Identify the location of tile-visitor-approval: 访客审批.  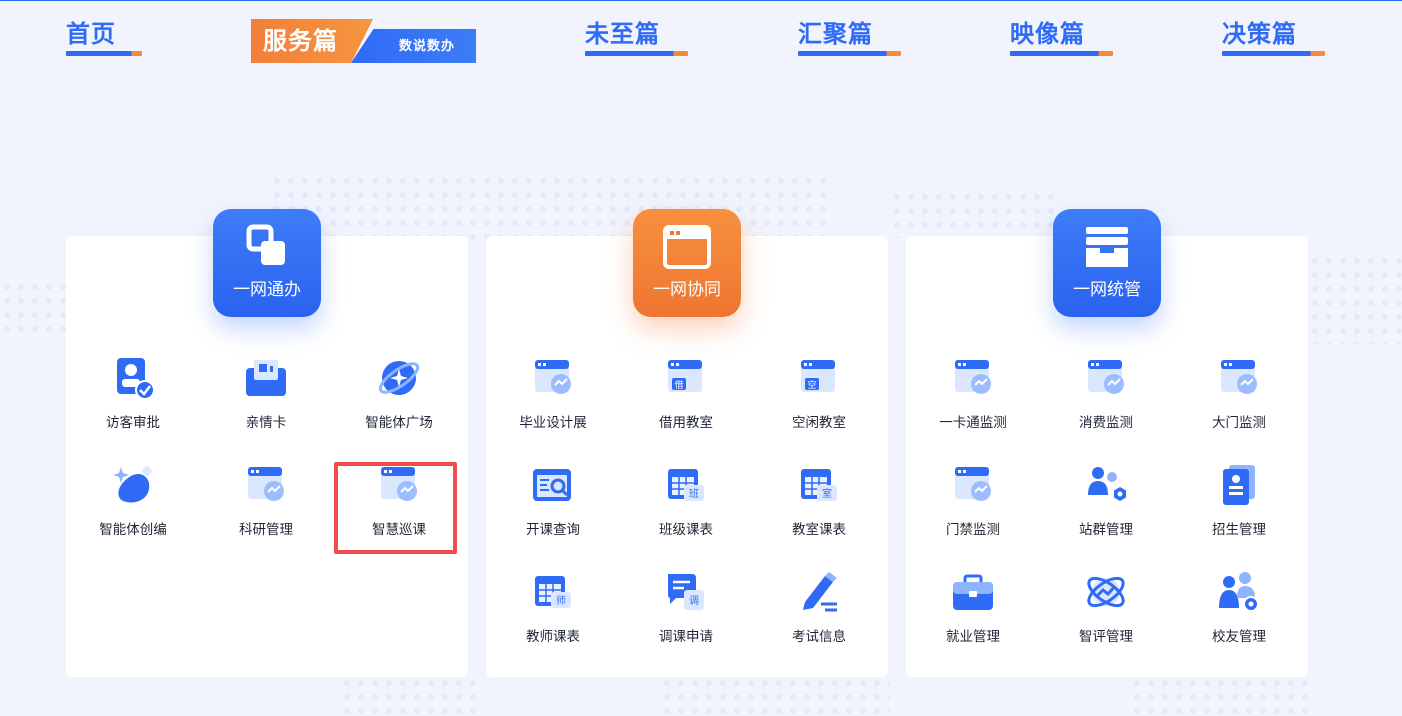
(133, 398).